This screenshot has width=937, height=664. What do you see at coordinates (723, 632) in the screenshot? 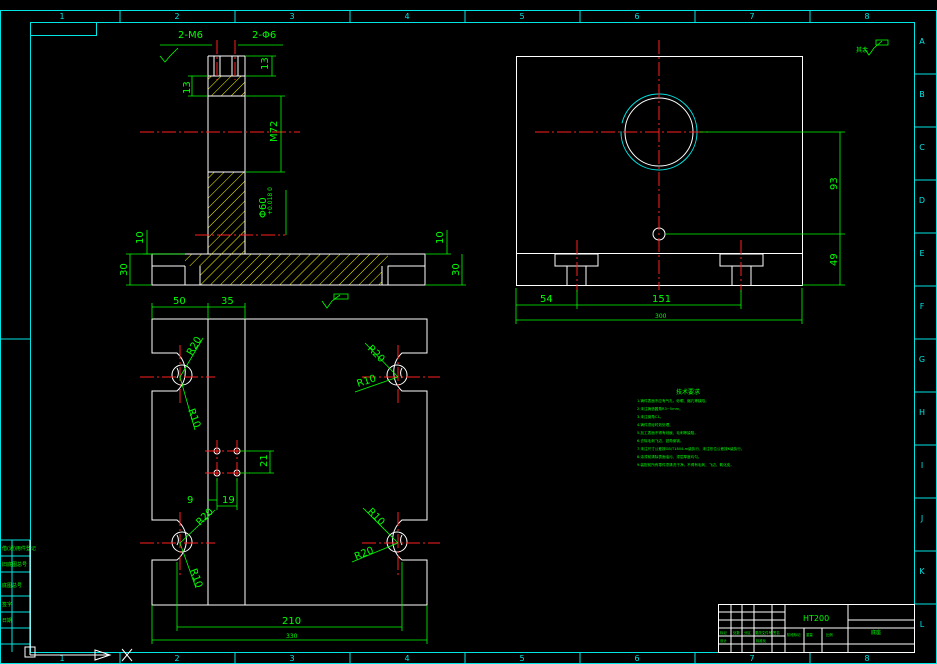
I see `title-row-label-1: 标记` at bounding box center [723, 632].